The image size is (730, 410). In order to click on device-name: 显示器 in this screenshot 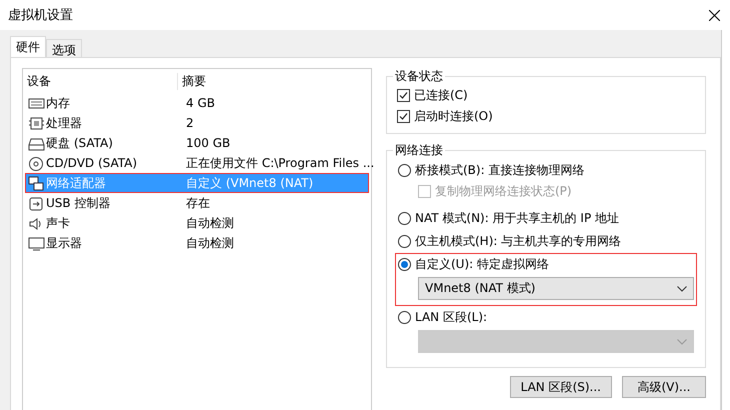, I will do `click(64, 243)`.